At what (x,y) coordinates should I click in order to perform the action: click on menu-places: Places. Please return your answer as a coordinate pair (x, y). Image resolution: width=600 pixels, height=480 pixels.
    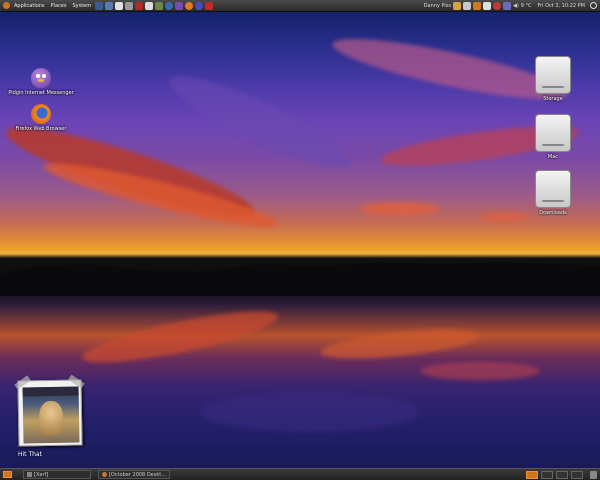
    Looking at the image, I should click on (59, 6).